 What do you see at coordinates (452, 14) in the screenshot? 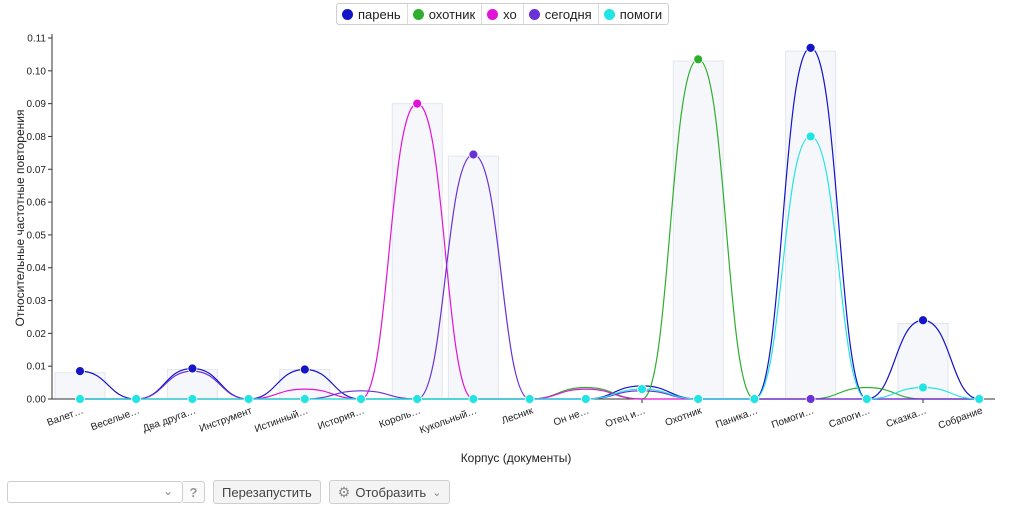
I see `legend-label: охотник` at bounding box center [452, 14].